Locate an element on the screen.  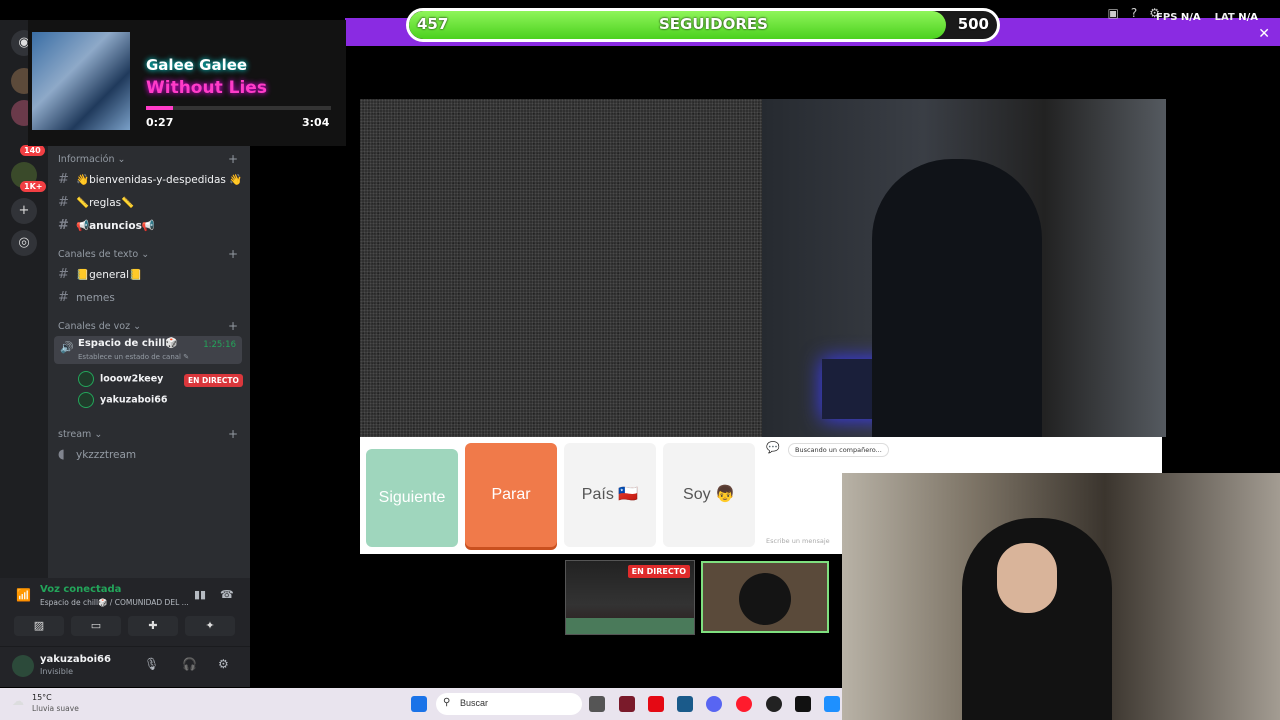
start-icon is located at coordinates (419, 704).